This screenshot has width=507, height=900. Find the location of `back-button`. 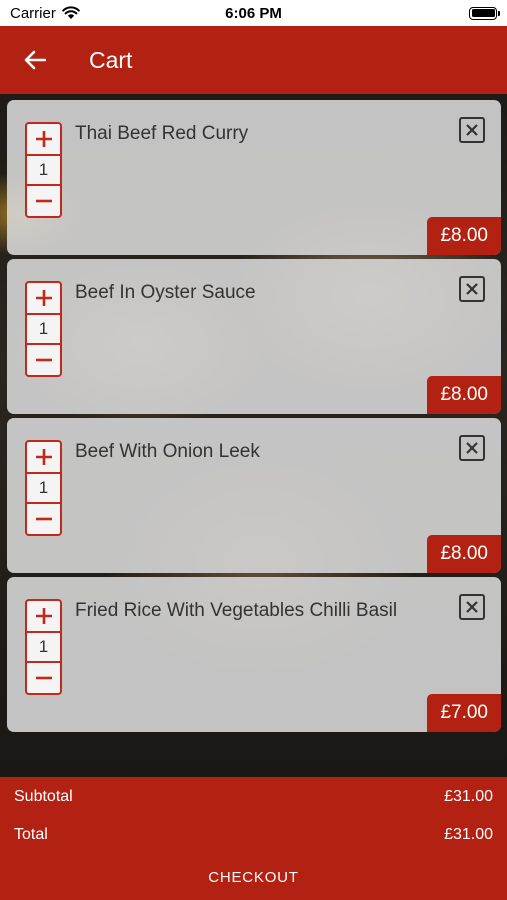

back-button is located at coordinates (35, 60).